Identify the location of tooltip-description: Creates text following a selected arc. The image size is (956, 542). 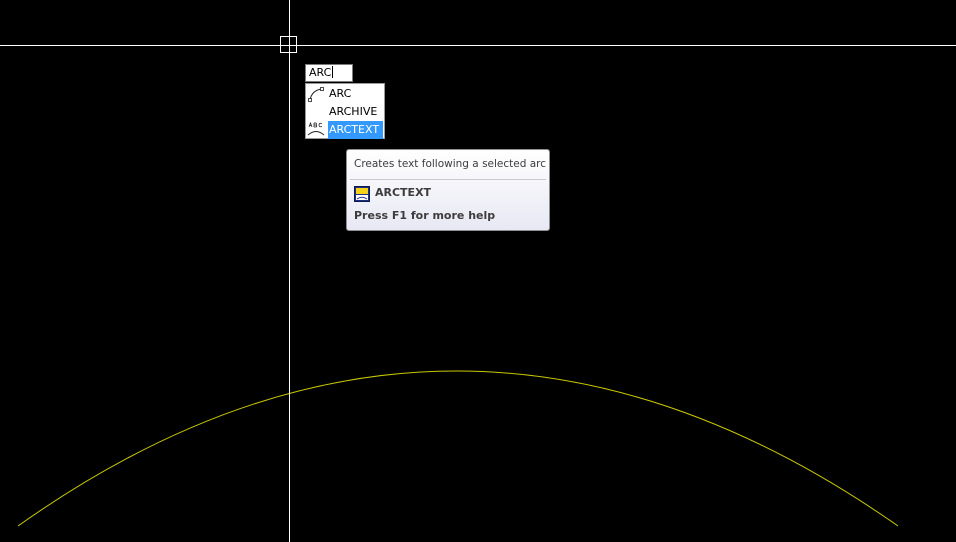
(450, 164).